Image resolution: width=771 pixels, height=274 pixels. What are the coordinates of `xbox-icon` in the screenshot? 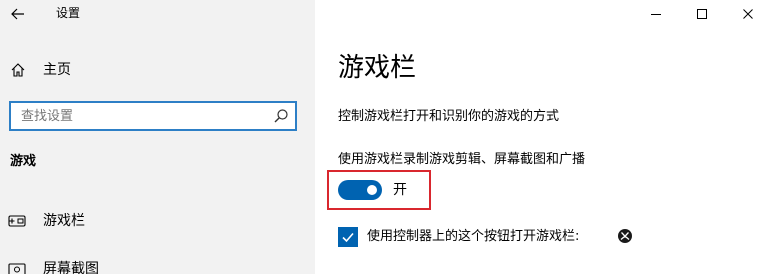 It's located at (625, 236).